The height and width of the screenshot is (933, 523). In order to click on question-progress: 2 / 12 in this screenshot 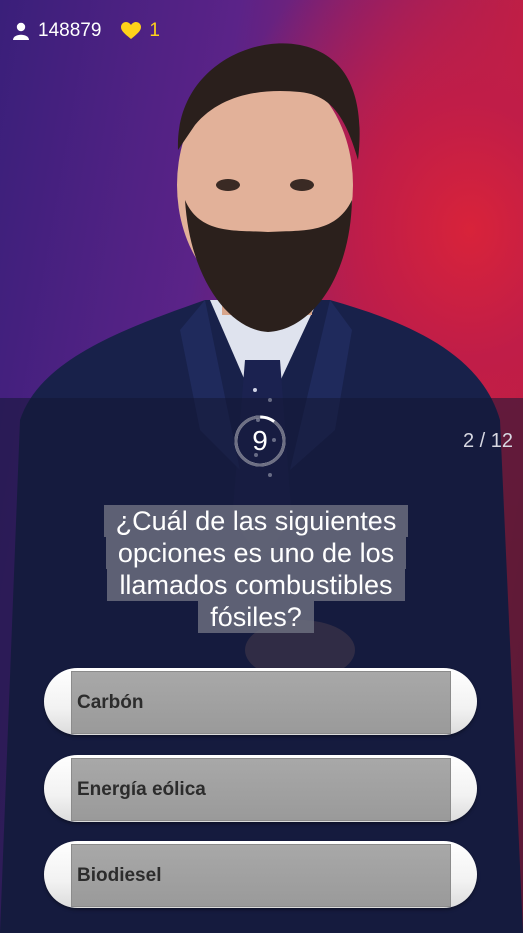, I will do `click(487, 441)`.